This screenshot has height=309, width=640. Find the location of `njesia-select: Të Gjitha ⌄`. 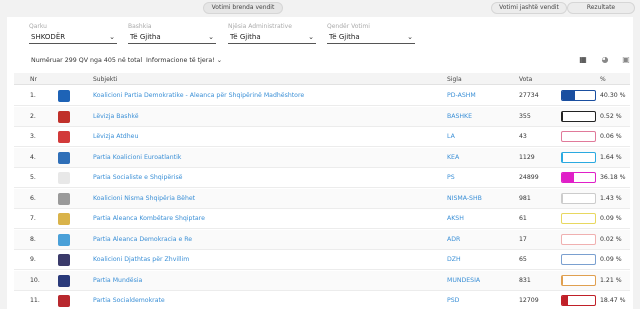

njesia-select: Të Gjitha ⌄ is located at coordinates (272, 38).